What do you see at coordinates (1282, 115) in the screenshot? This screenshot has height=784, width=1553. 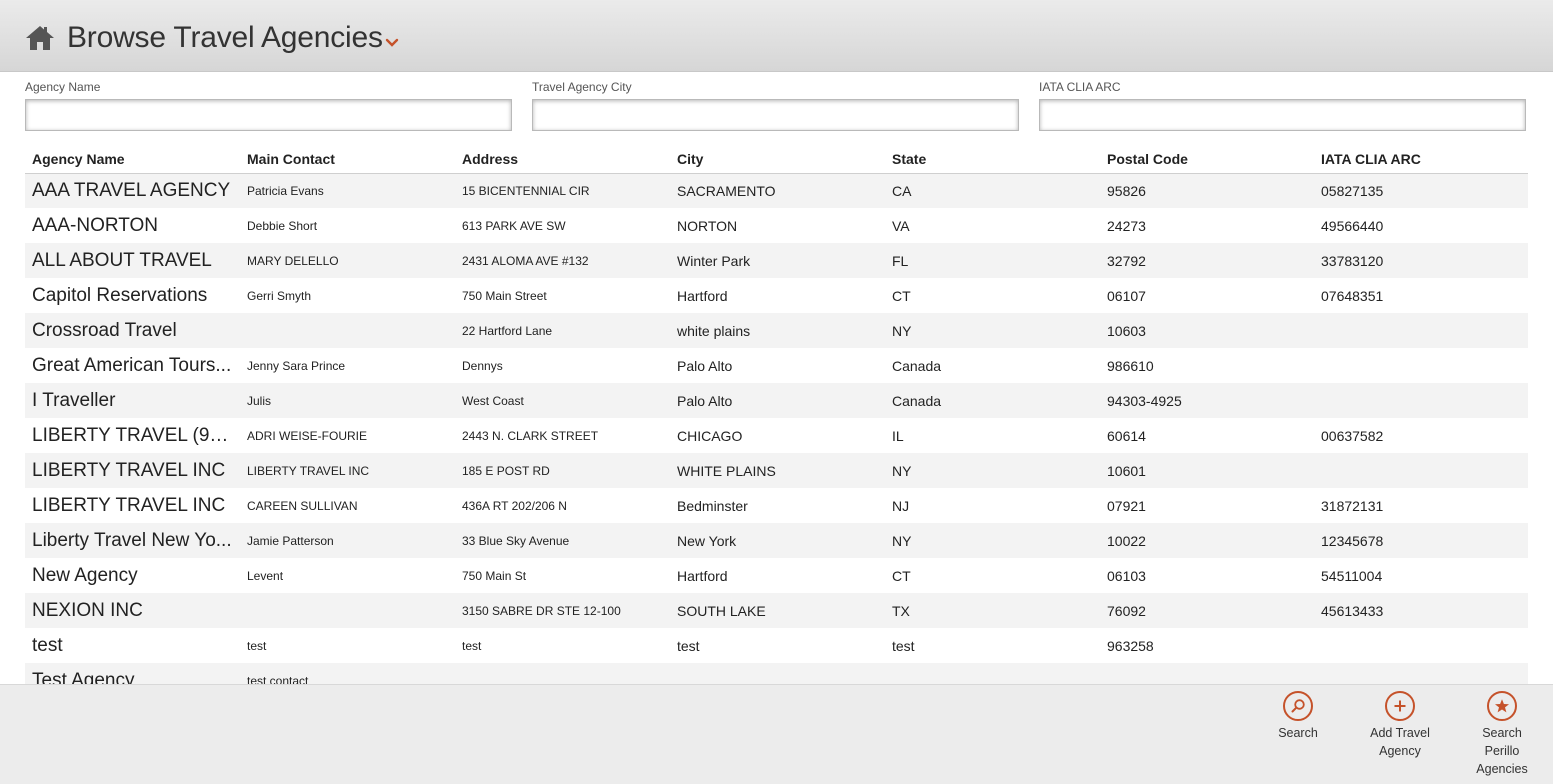 I see `iata-input` at bounding box center [1282, 115].